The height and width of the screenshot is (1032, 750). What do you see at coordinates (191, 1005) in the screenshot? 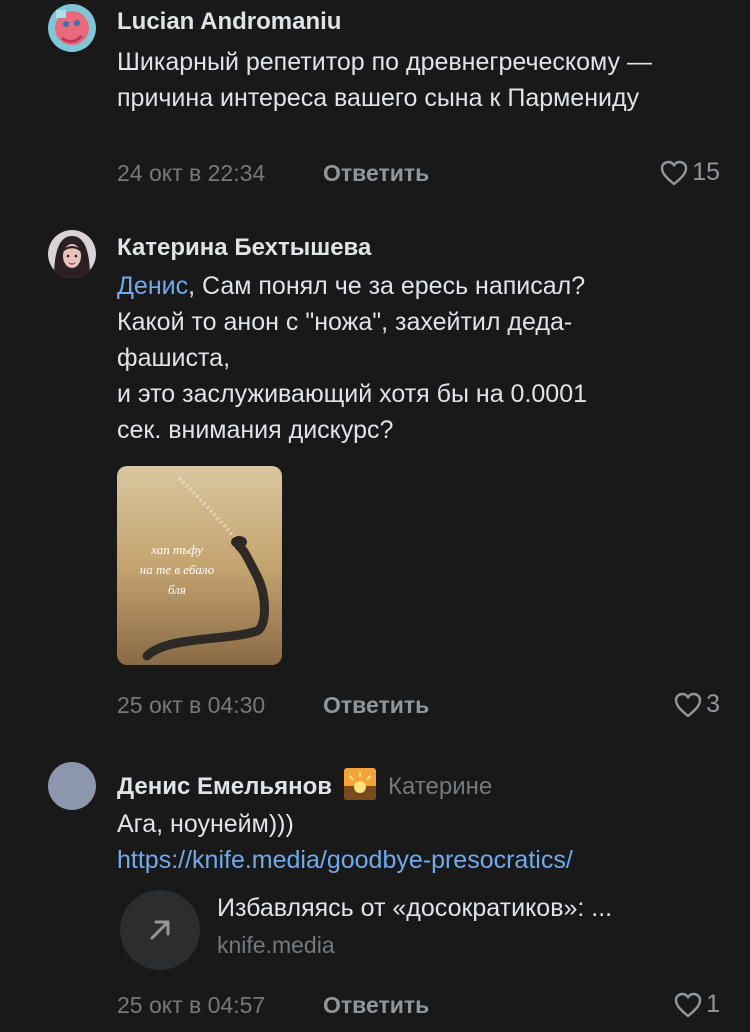
I see `timestamp: 25 окт в 04:57` at bounding box center [191, 1005].